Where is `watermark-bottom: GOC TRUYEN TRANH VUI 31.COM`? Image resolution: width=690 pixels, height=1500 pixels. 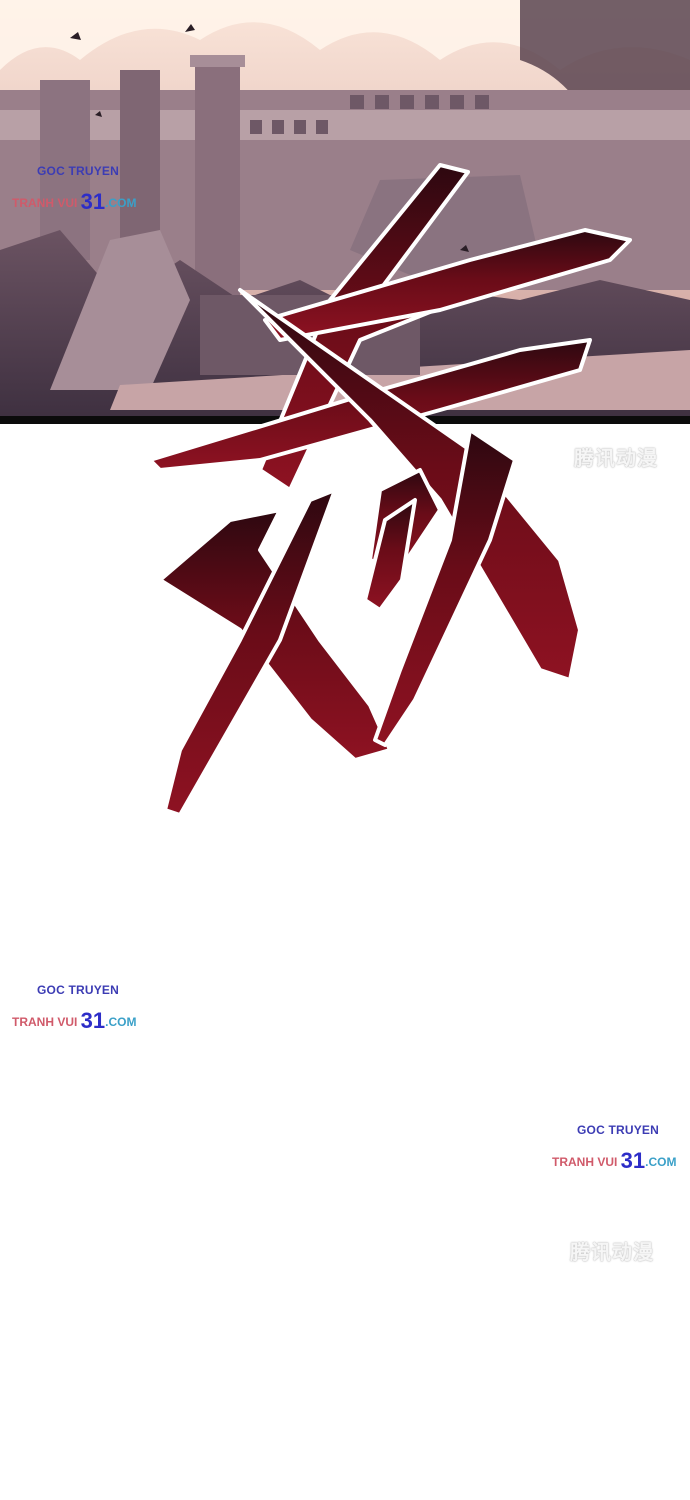
watermark-bottom: GOC TRUYEN TRANH VUI 31.COM is located at coordinates (614, 1147).